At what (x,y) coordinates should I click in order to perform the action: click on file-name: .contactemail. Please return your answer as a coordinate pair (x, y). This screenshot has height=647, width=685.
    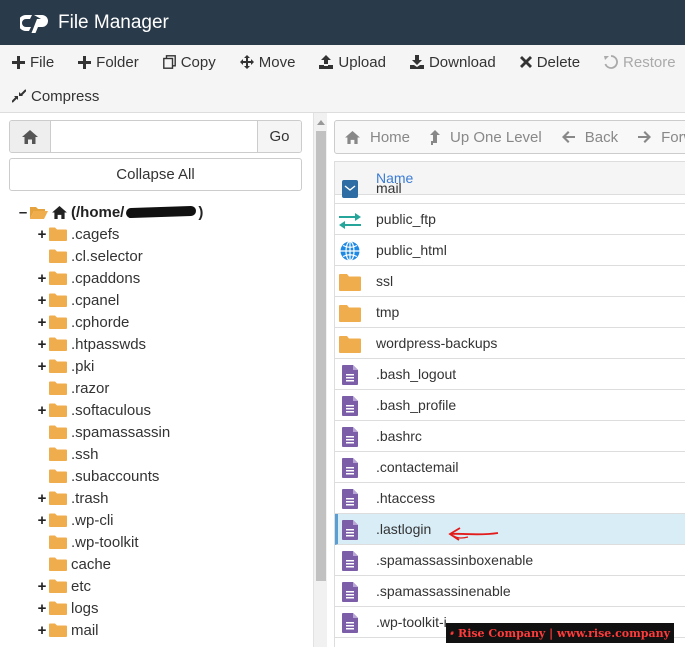
    Looking at the image, I should click on (417, 467).